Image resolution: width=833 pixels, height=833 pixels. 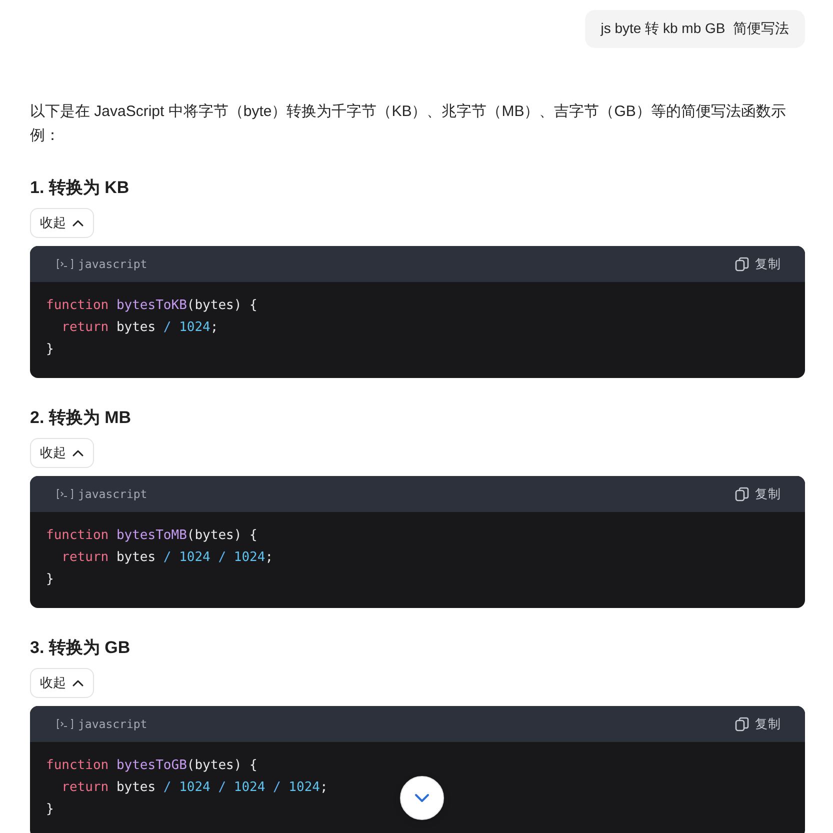 What do you see at coordinates (81, 418) in the screenshot?
I see `section-heading: 2. 转换为 MB` at bounding box center [81, 418].